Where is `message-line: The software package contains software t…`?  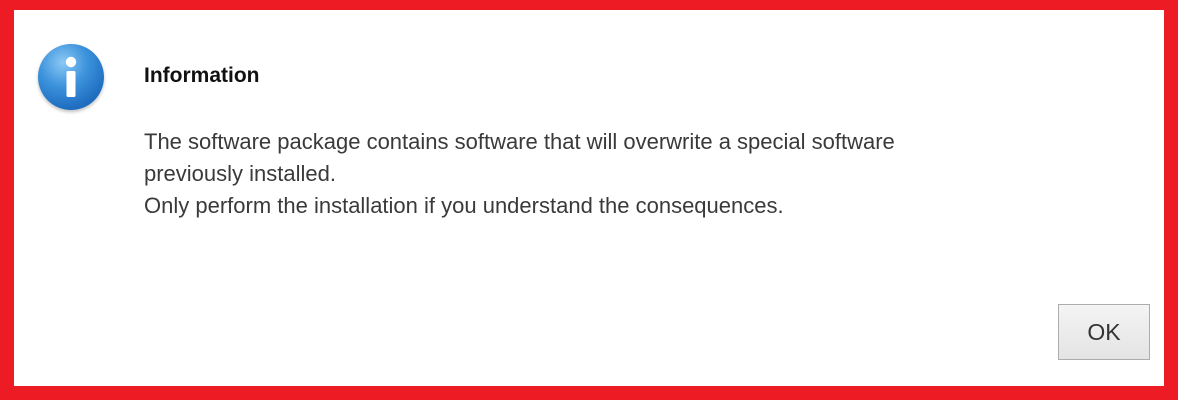 message-line: The software package contains software t… is located at coordinates (519, 141).